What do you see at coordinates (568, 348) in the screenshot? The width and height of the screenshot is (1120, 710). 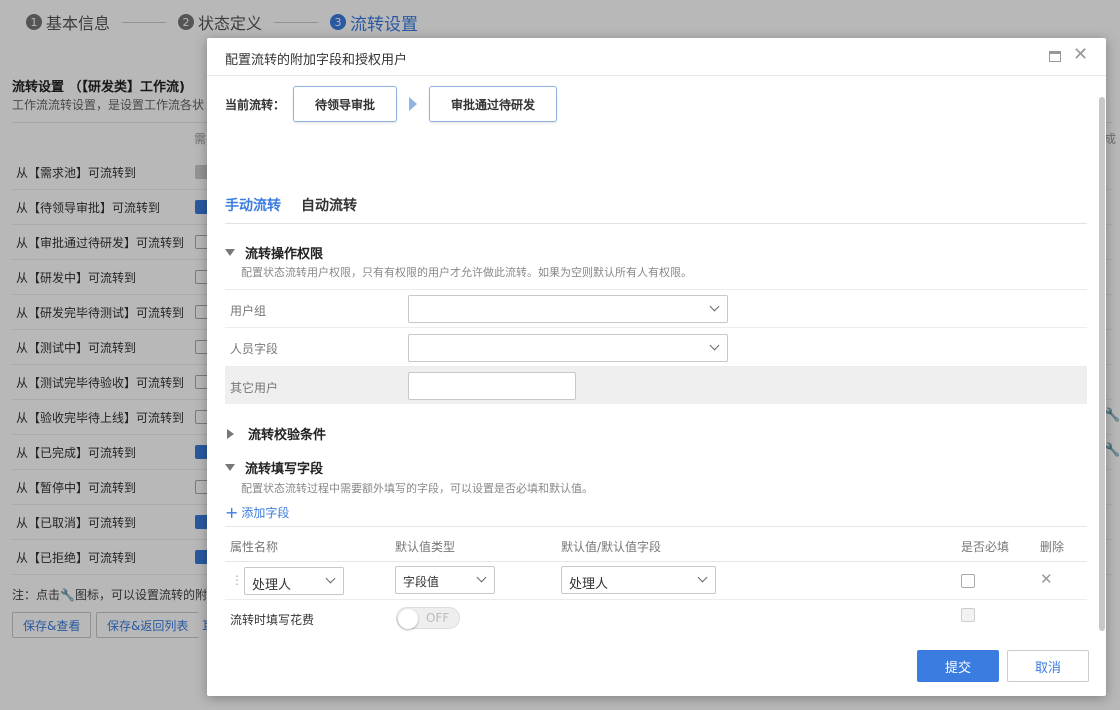 I see `person-field-select` at bounding box center [568, 348].